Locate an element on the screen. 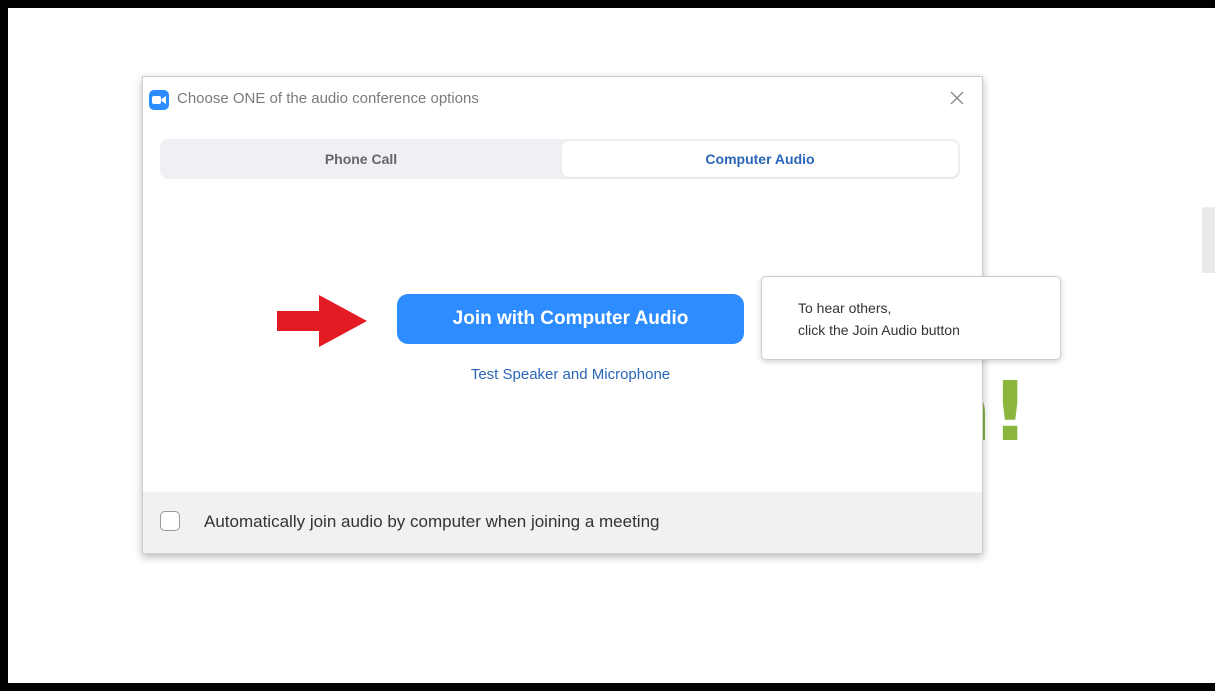 The image size is (1215, 691). tab-phone-call: Phone Call is located at coordinates (361, 159).